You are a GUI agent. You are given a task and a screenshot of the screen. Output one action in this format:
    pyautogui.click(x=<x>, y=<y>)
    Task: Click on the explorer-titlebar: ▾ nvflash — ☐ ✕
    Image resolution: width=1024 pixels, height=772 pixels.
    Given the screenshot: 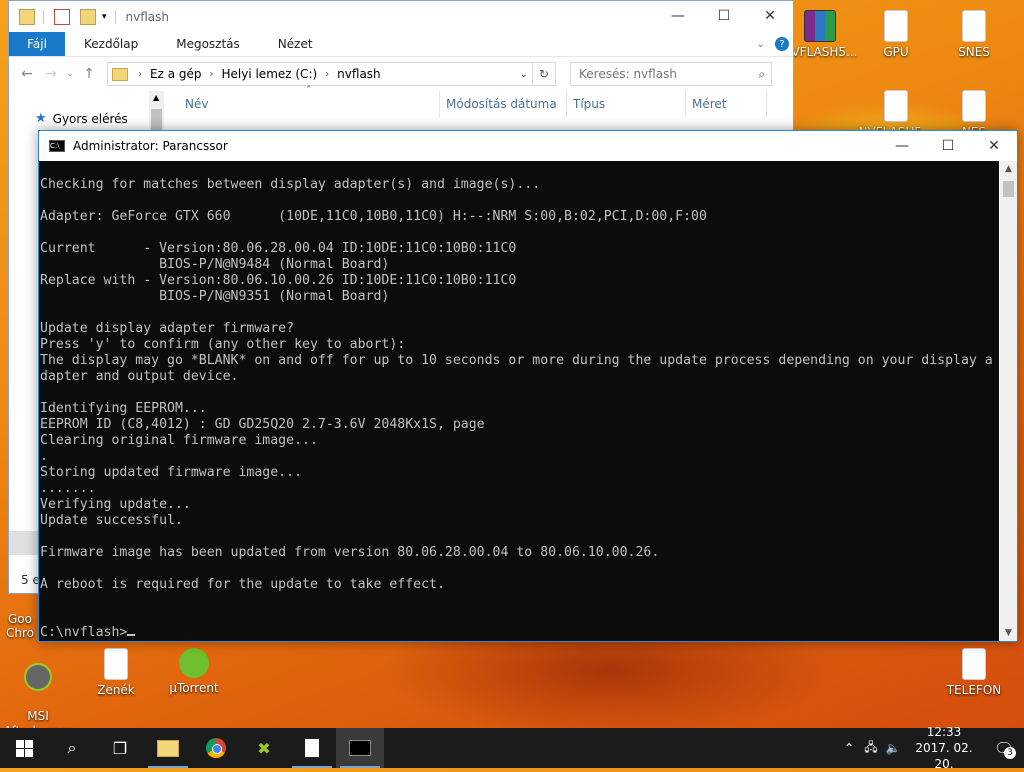 What is the action you would take?
    pyautogui.click(x=401, y=16)
    